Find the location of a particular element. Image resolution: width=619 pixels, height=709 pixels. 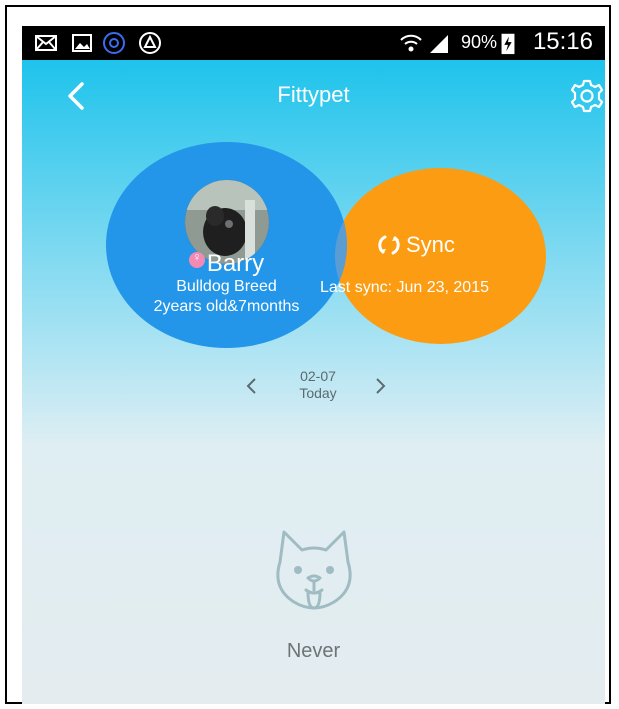

previous-day-button is located at coordinates (251, 386).